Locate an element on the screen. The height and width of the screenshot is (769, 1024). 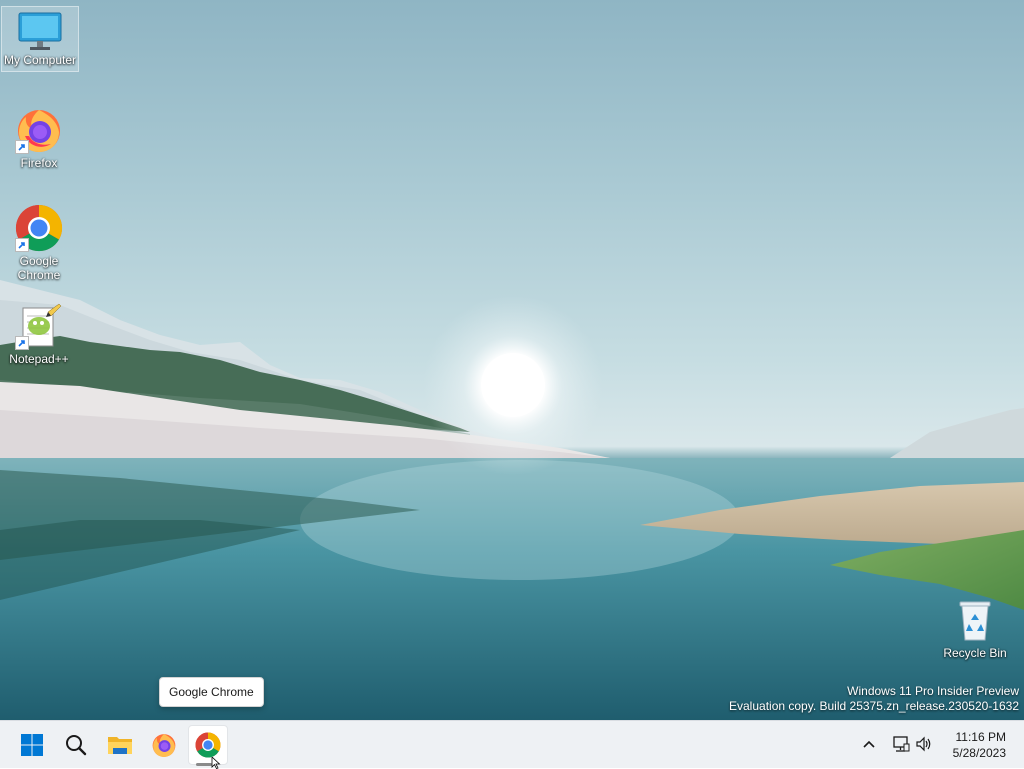
clock-date: 5/28/2023 is located at coordinates (979, 753).